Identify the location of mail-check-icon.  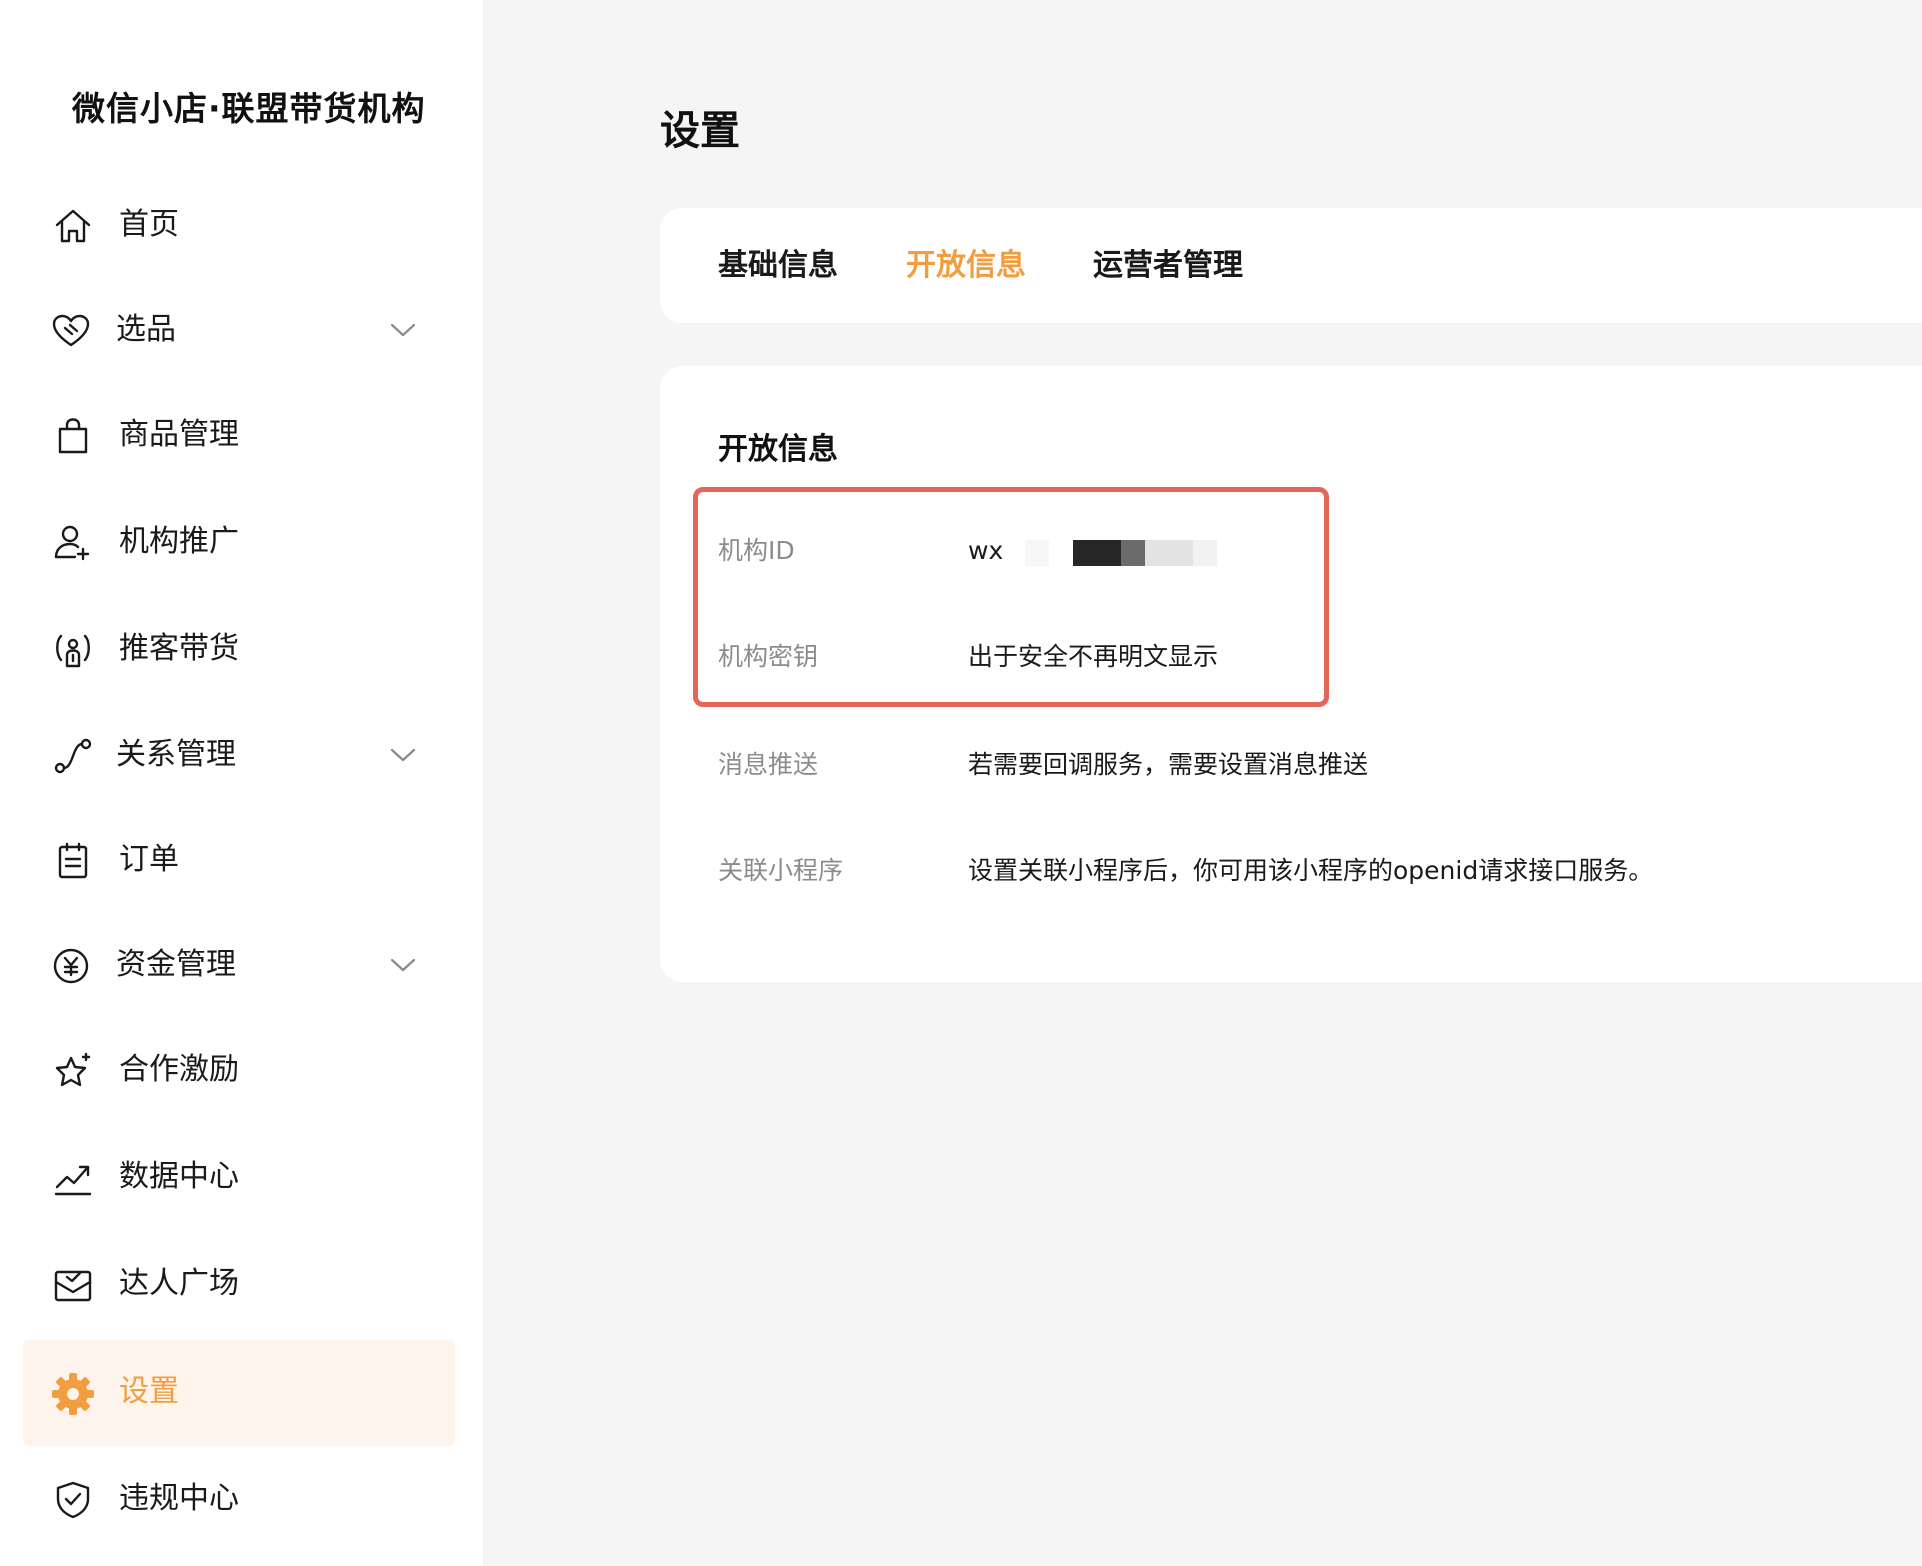
(73, 1285).